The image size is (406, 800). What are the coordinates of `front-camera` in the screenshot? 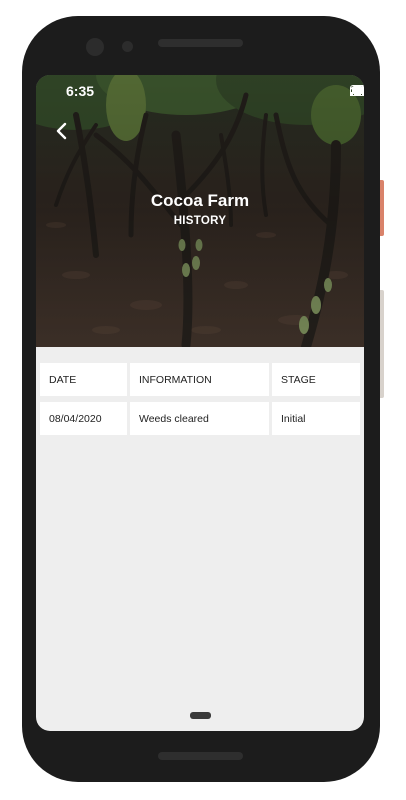 It's located at (95, 47).